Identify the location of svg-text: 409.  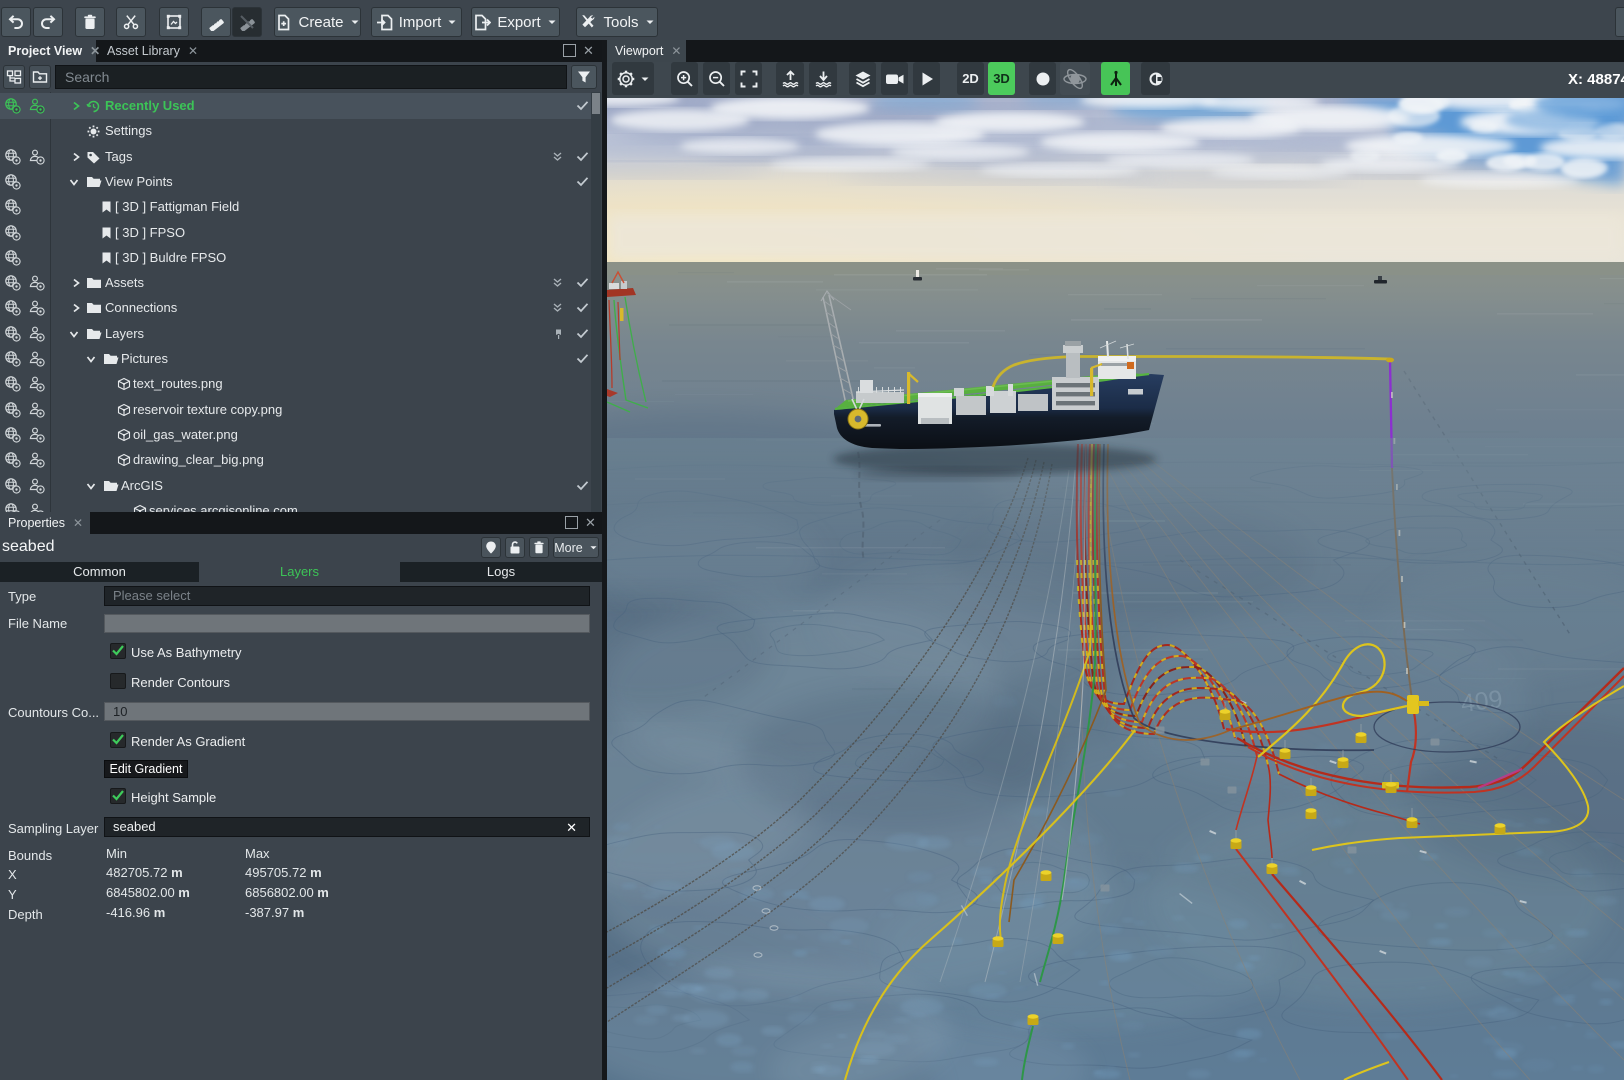
(1481, 701).